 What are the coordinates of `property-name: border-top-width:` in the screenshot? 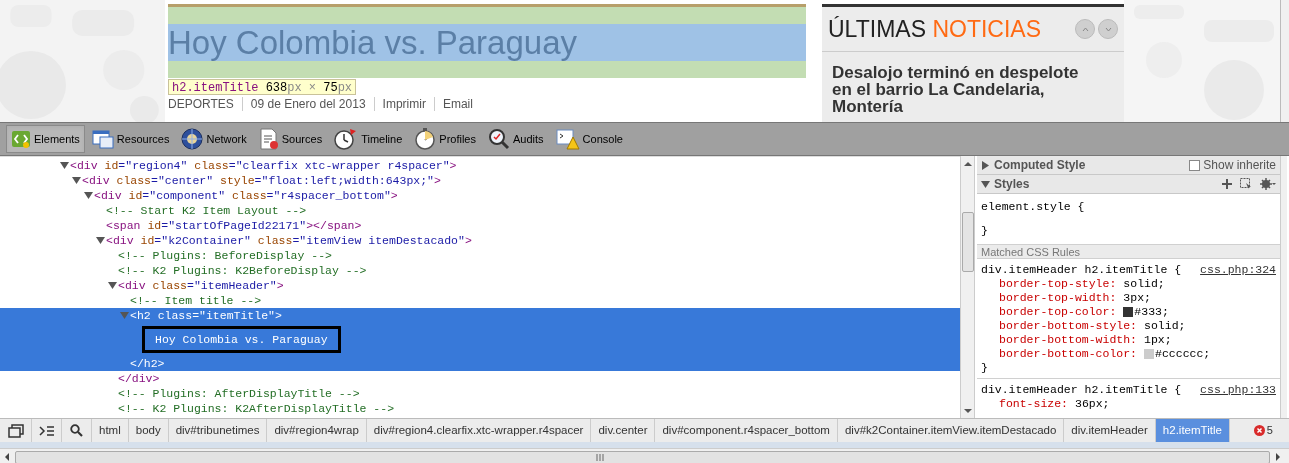 It's located at (1058, 298).